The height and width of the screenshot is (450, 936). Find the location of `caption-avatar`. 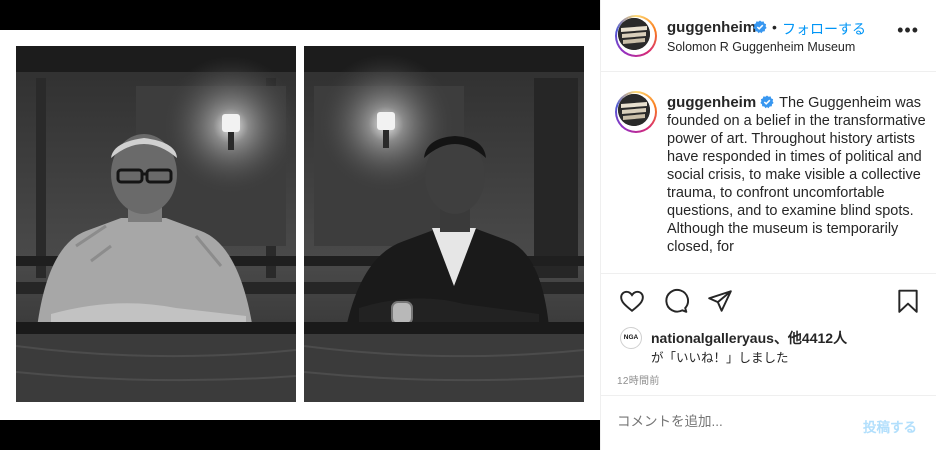

caption-avatar is located at coordinates (636, 112).